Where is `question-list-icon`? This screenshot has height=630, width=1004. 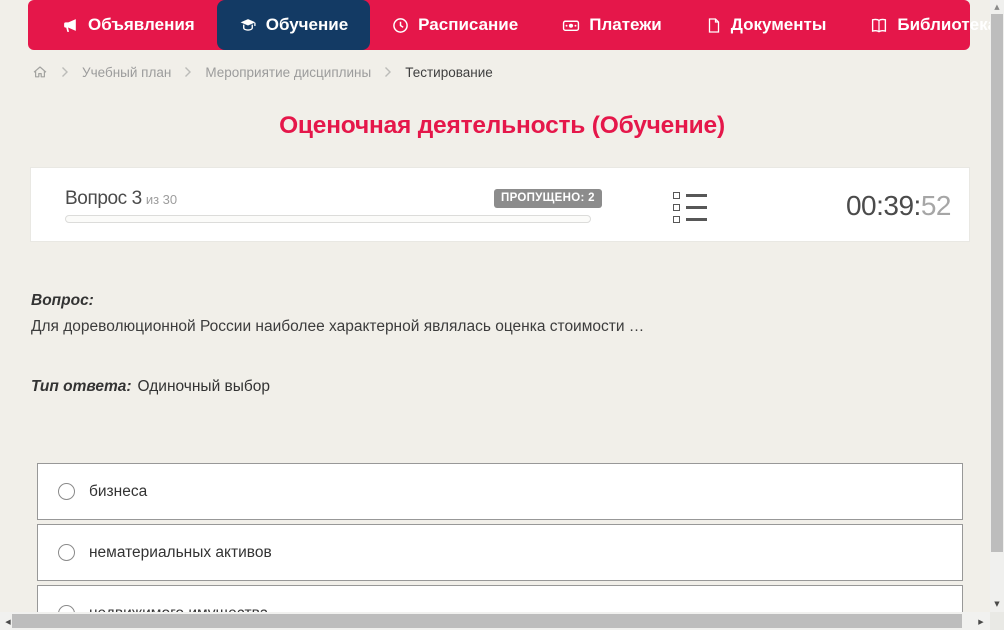 question-list-icon is located at coordinates (690, 207).